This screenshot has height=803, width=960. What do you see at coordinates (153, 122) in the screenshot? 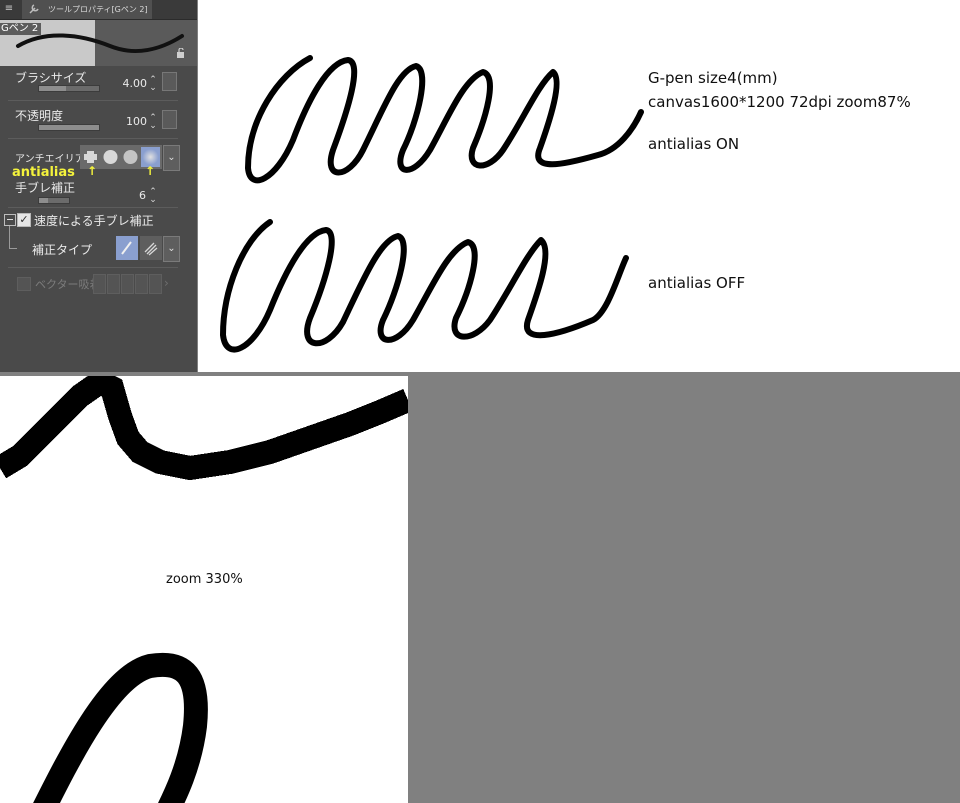
I see `opacity-spinner: ⌃ ⌄` at bounding box center [153, 122].